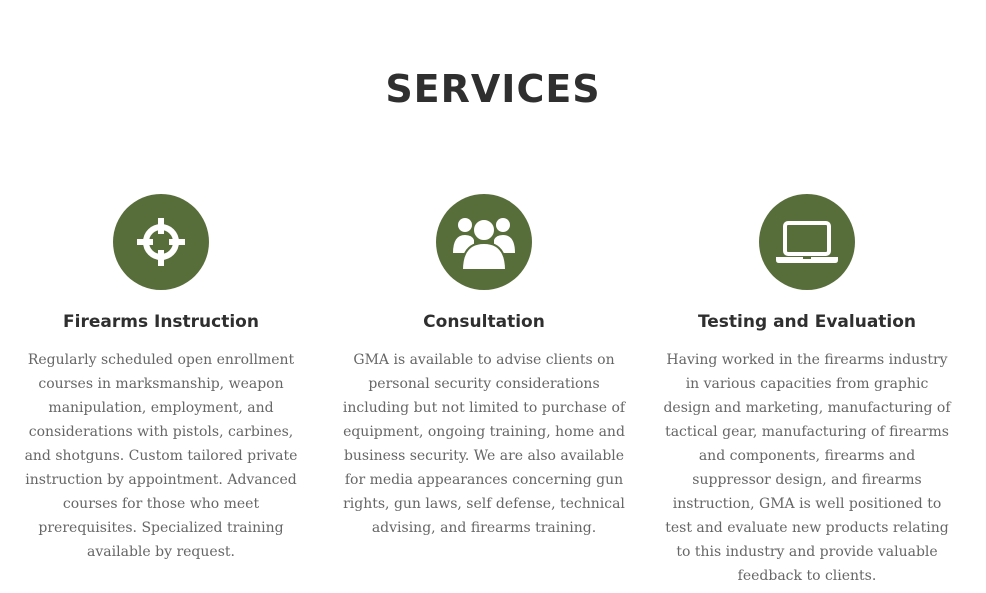 Image resolution: width=986 pixels, height=593 pixels. Describe the element at coordinates (807, 322) in the screenshot. I see `service-title: Testing and Evaluation` at that location.